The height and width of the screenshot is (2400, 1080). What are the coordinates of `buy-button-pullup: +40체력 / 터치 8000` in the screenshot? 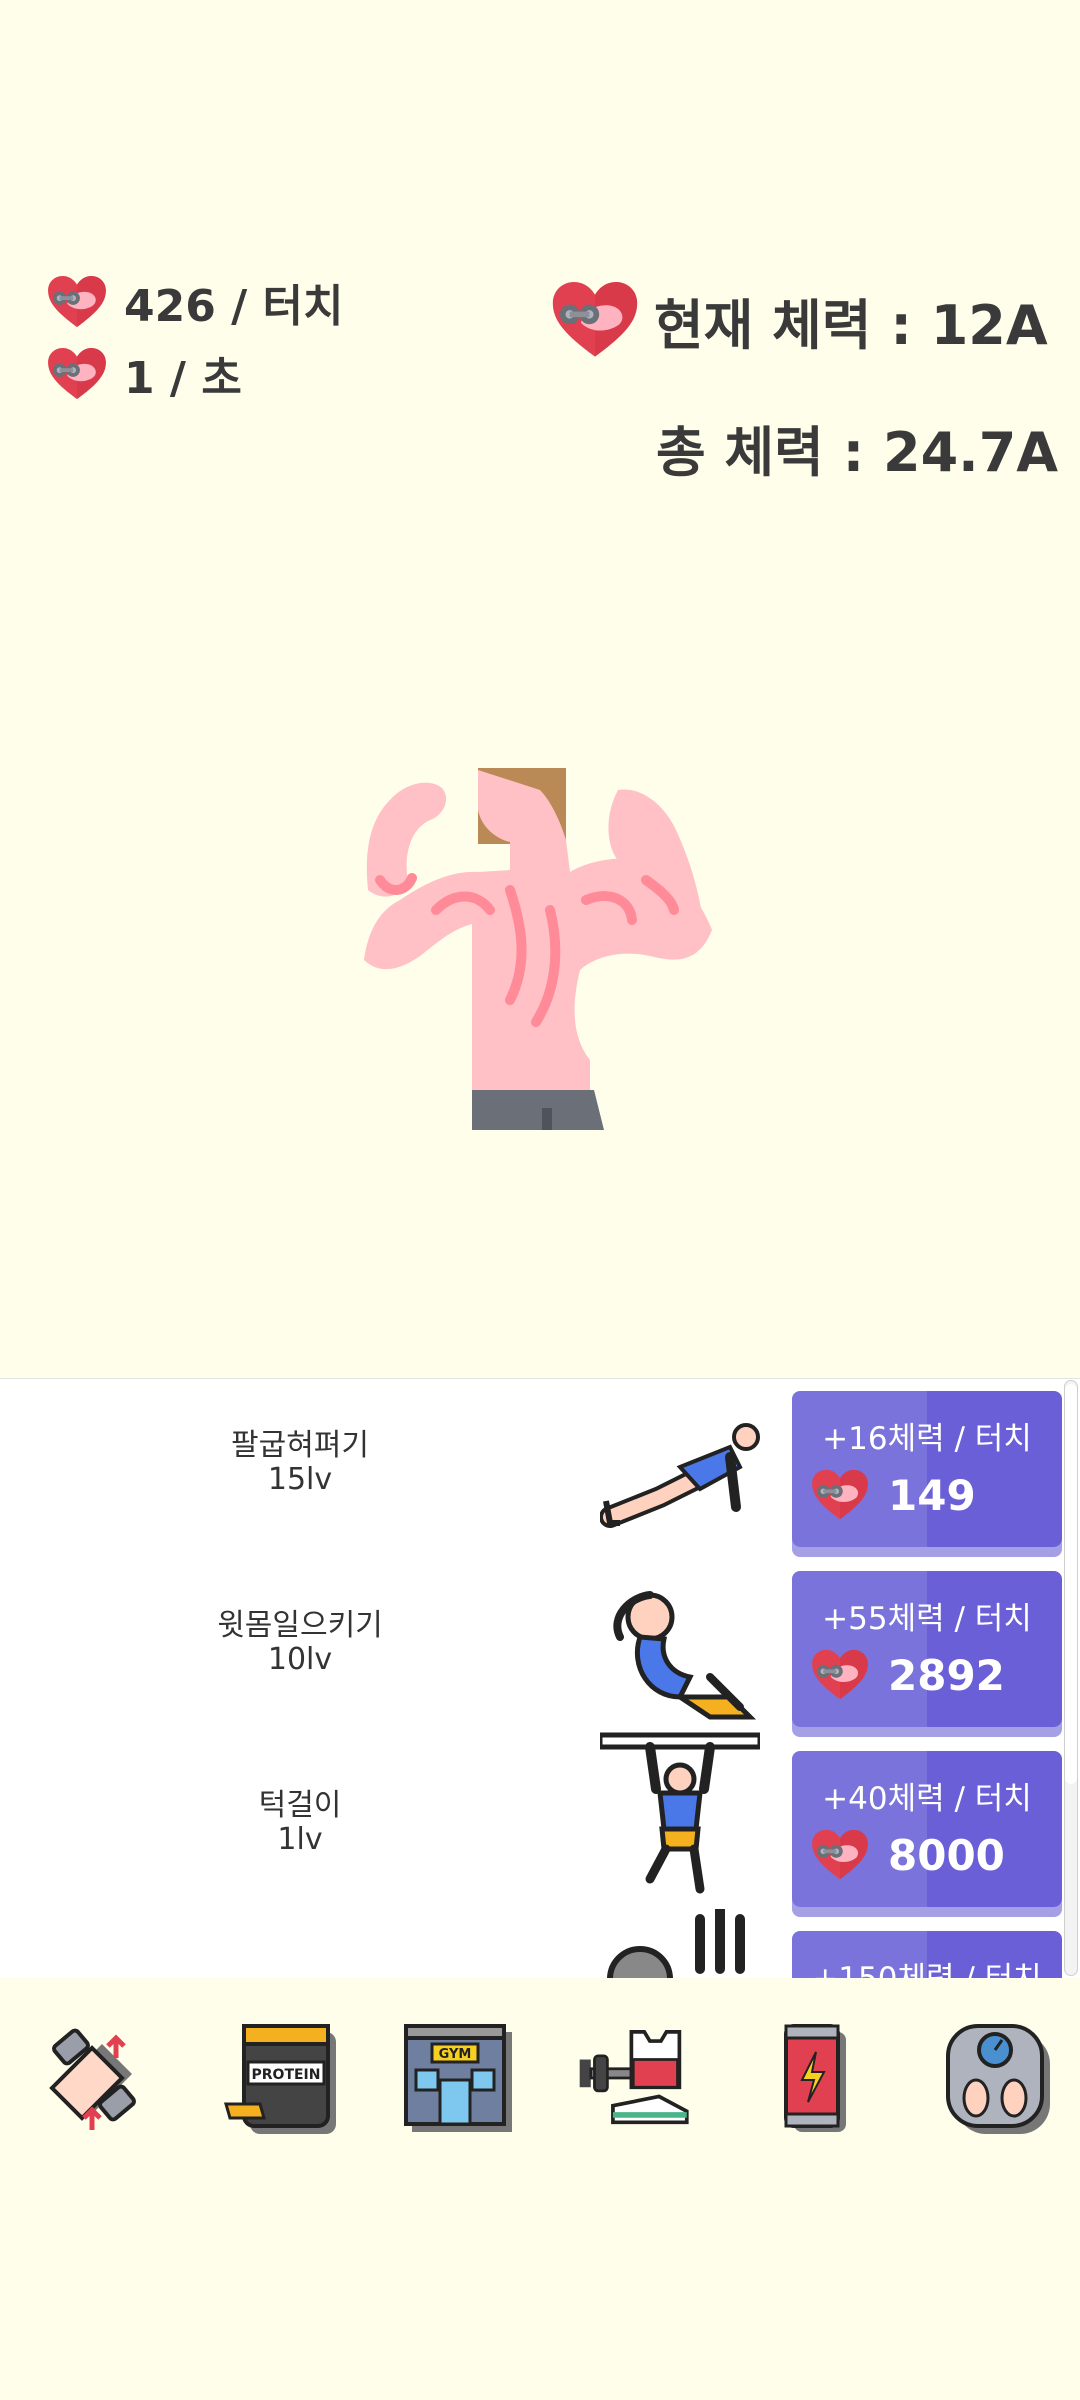 It's located at (927, 1829).